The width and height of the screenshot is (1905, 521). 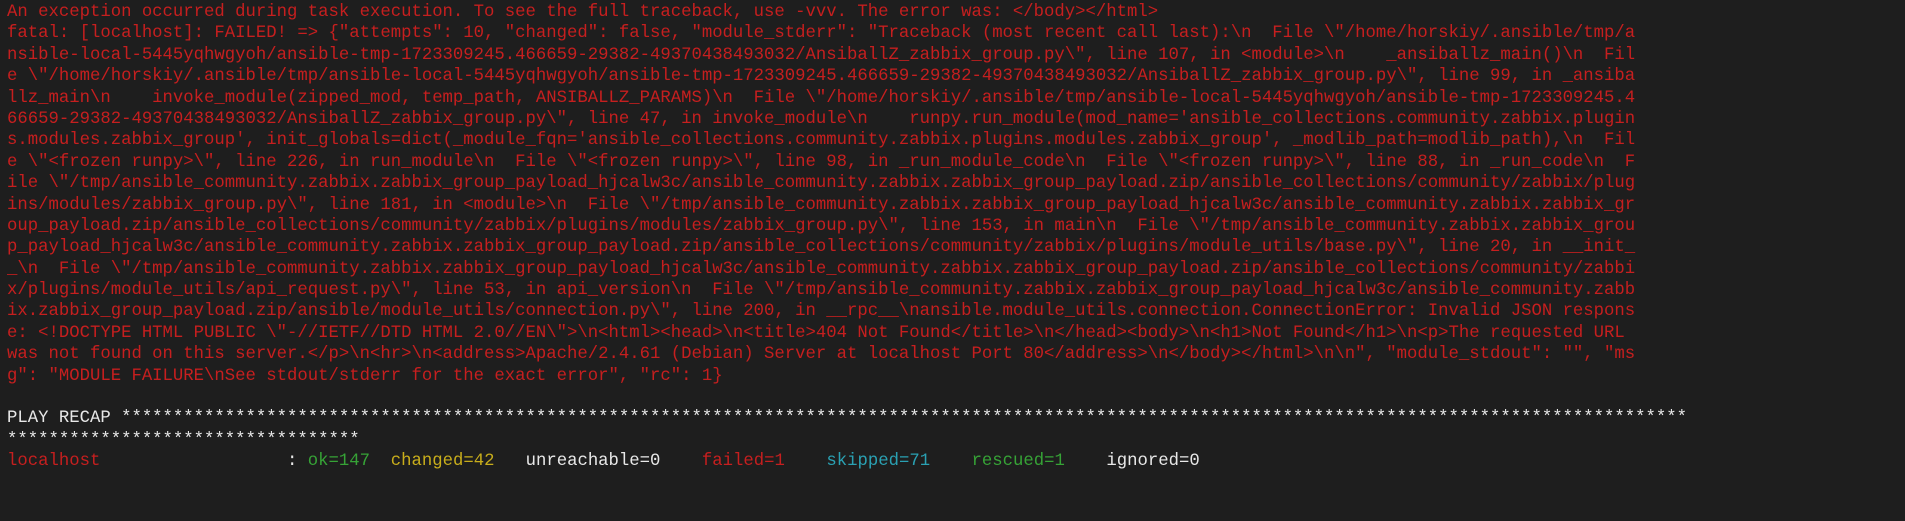 I want to click on recap-host-padding, so click(x=193, y=461).